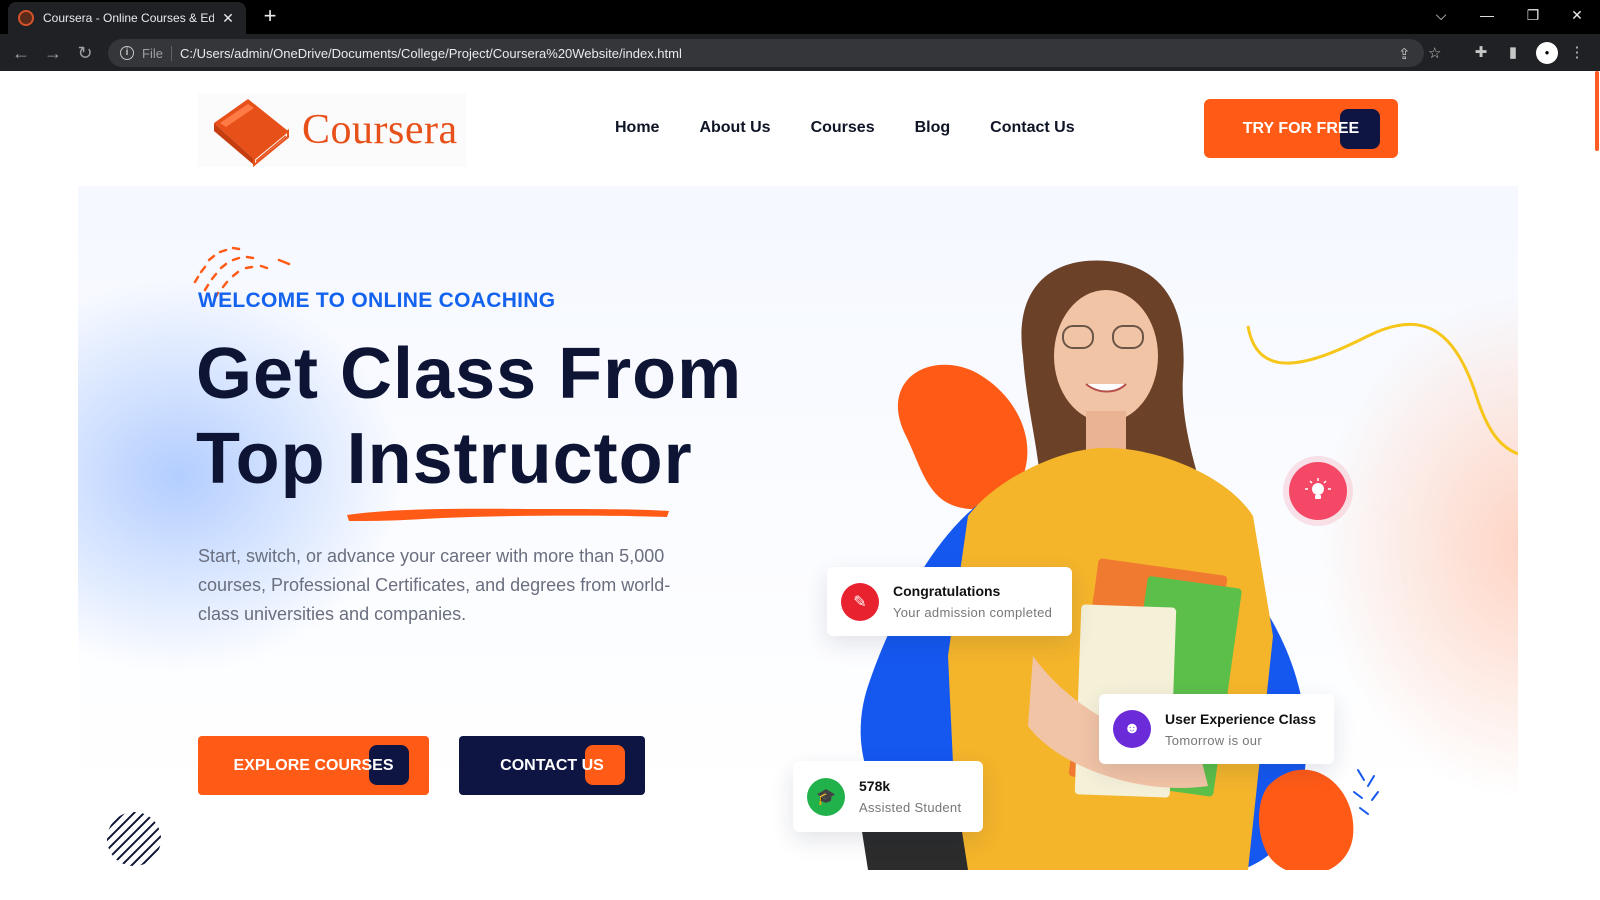 The height and width of the screenshot is (900, 1600). I want to click on class-card: ☻ User Experience Class Tomorrow is our, so click(1216, 729).